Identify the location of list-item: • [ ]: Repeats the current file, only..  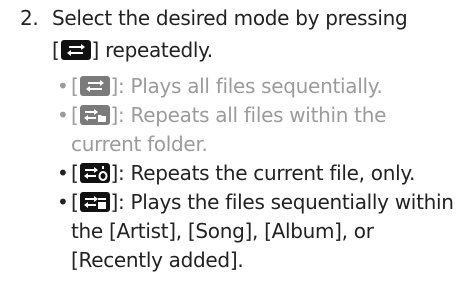
(257, 173).